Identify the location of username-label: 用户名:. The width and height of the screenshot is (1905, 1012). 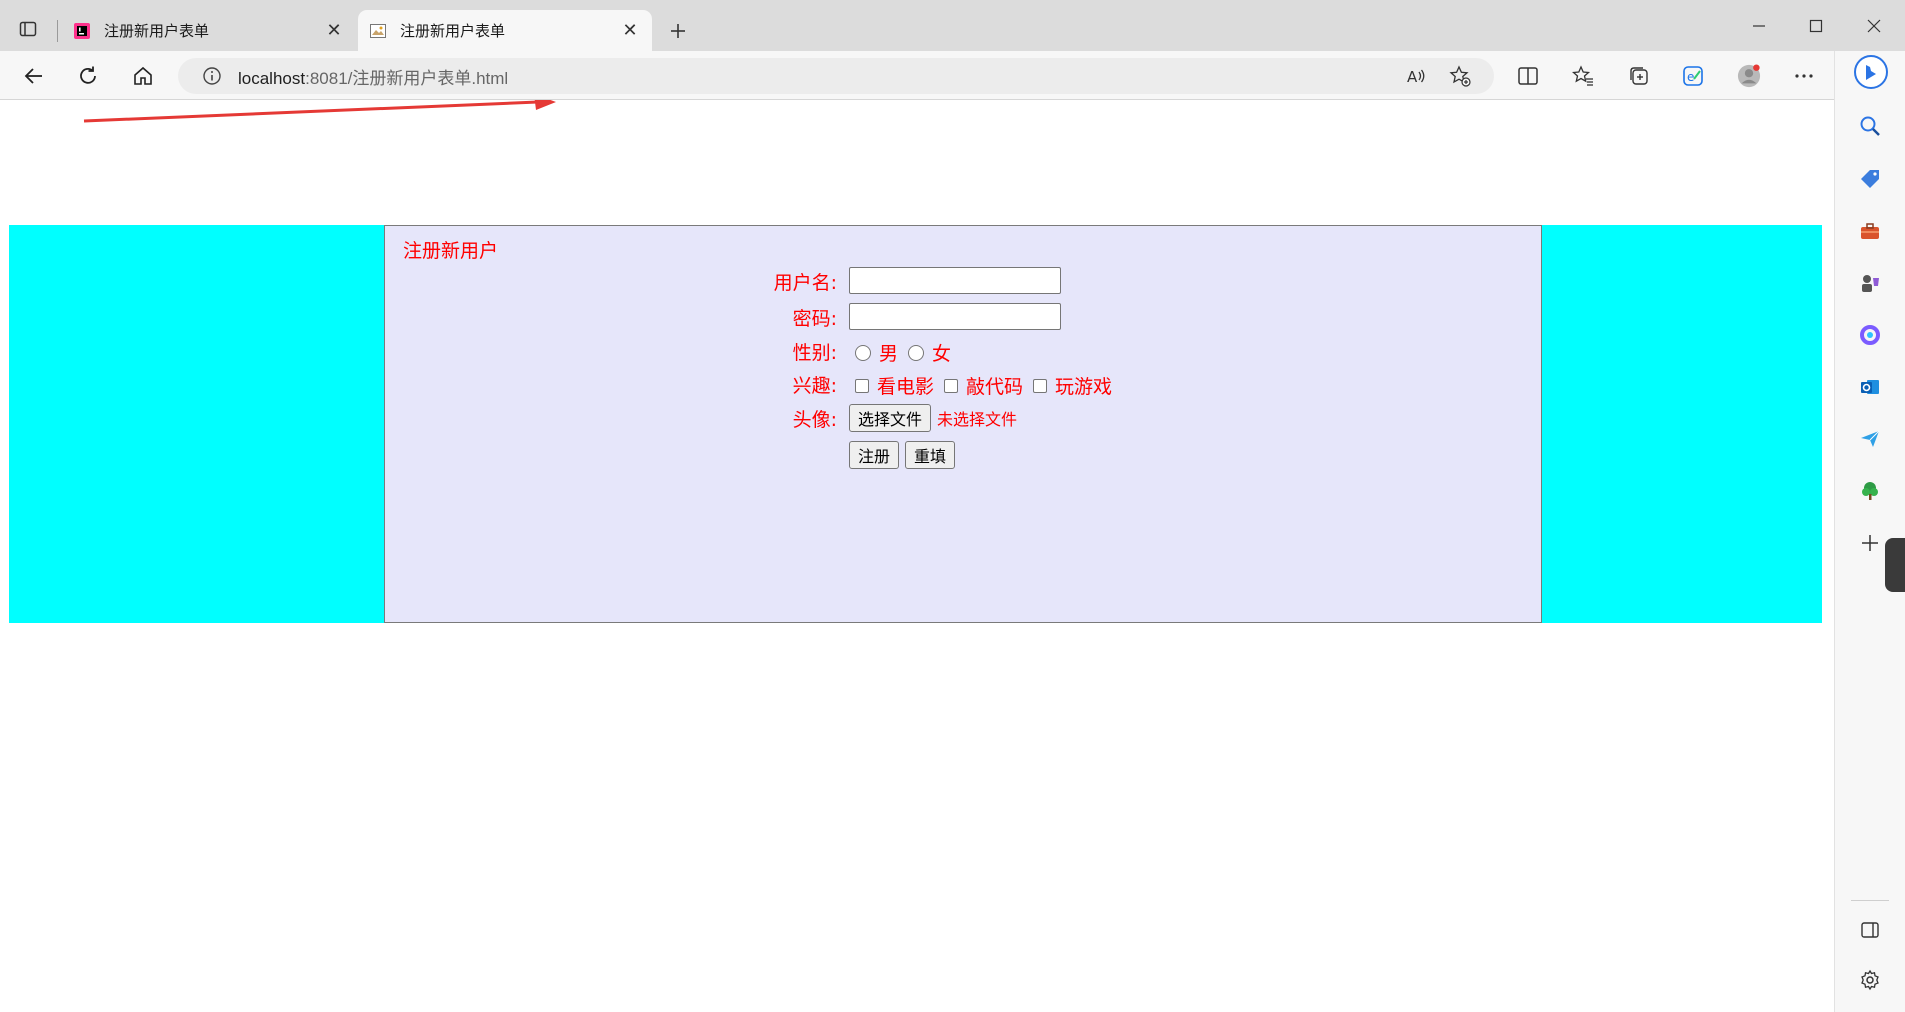
(805, 283).